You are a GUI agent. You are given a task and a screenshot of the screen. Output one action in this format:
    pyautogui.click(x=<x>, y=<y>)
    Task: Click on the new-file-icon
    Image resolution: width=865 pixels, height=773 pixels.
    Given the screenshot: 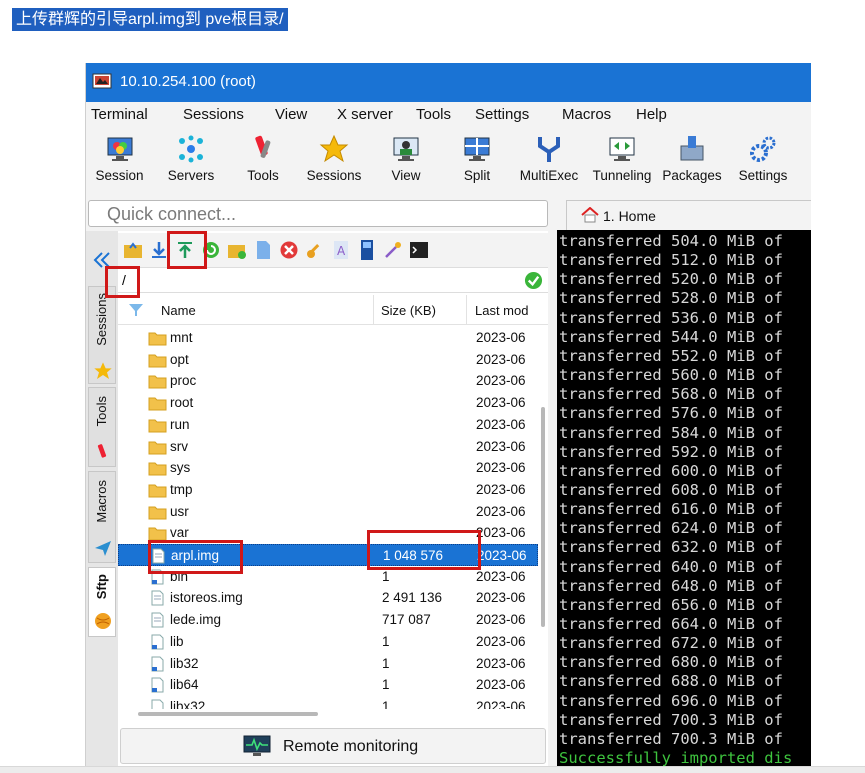 What is the action you would take?
    pyautogui.click(x=263, y=250)
    